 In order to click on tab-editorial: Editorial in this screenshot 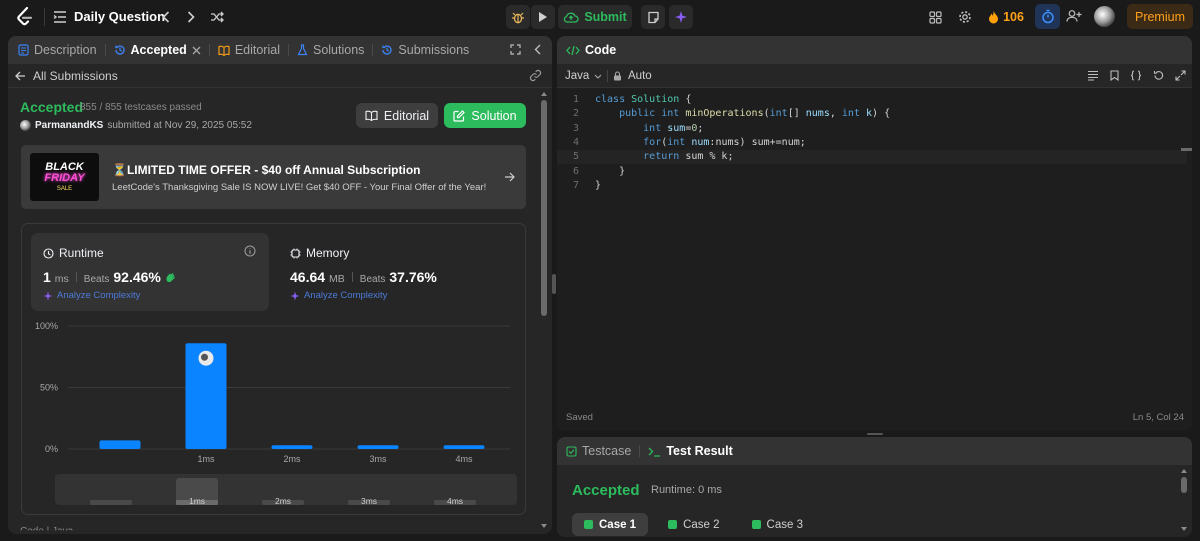, I will do `click(249, 50)`.